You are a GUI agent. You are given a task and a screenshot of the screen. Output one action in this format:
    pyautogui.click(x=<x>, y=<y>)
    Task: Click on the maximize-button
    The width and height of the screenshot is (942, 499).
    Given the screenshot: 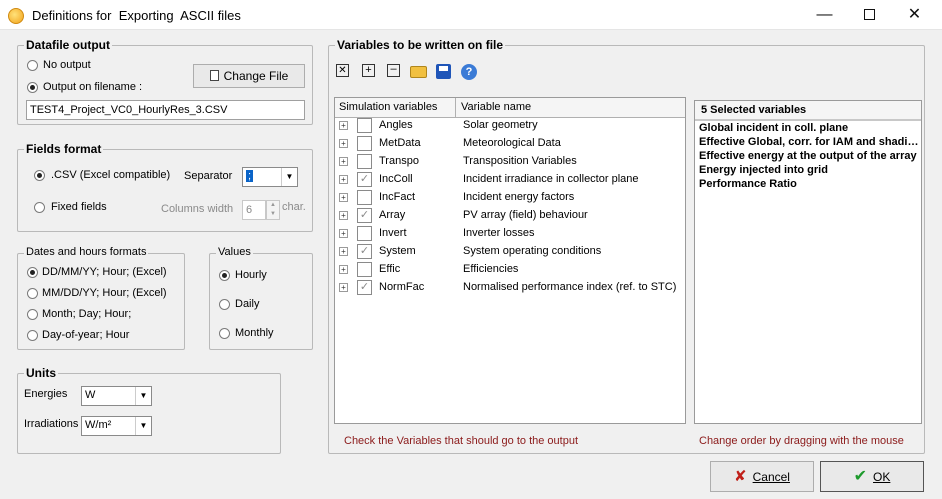 What is the action you would take?
    pyautogui.click(x=869, y=15)
    